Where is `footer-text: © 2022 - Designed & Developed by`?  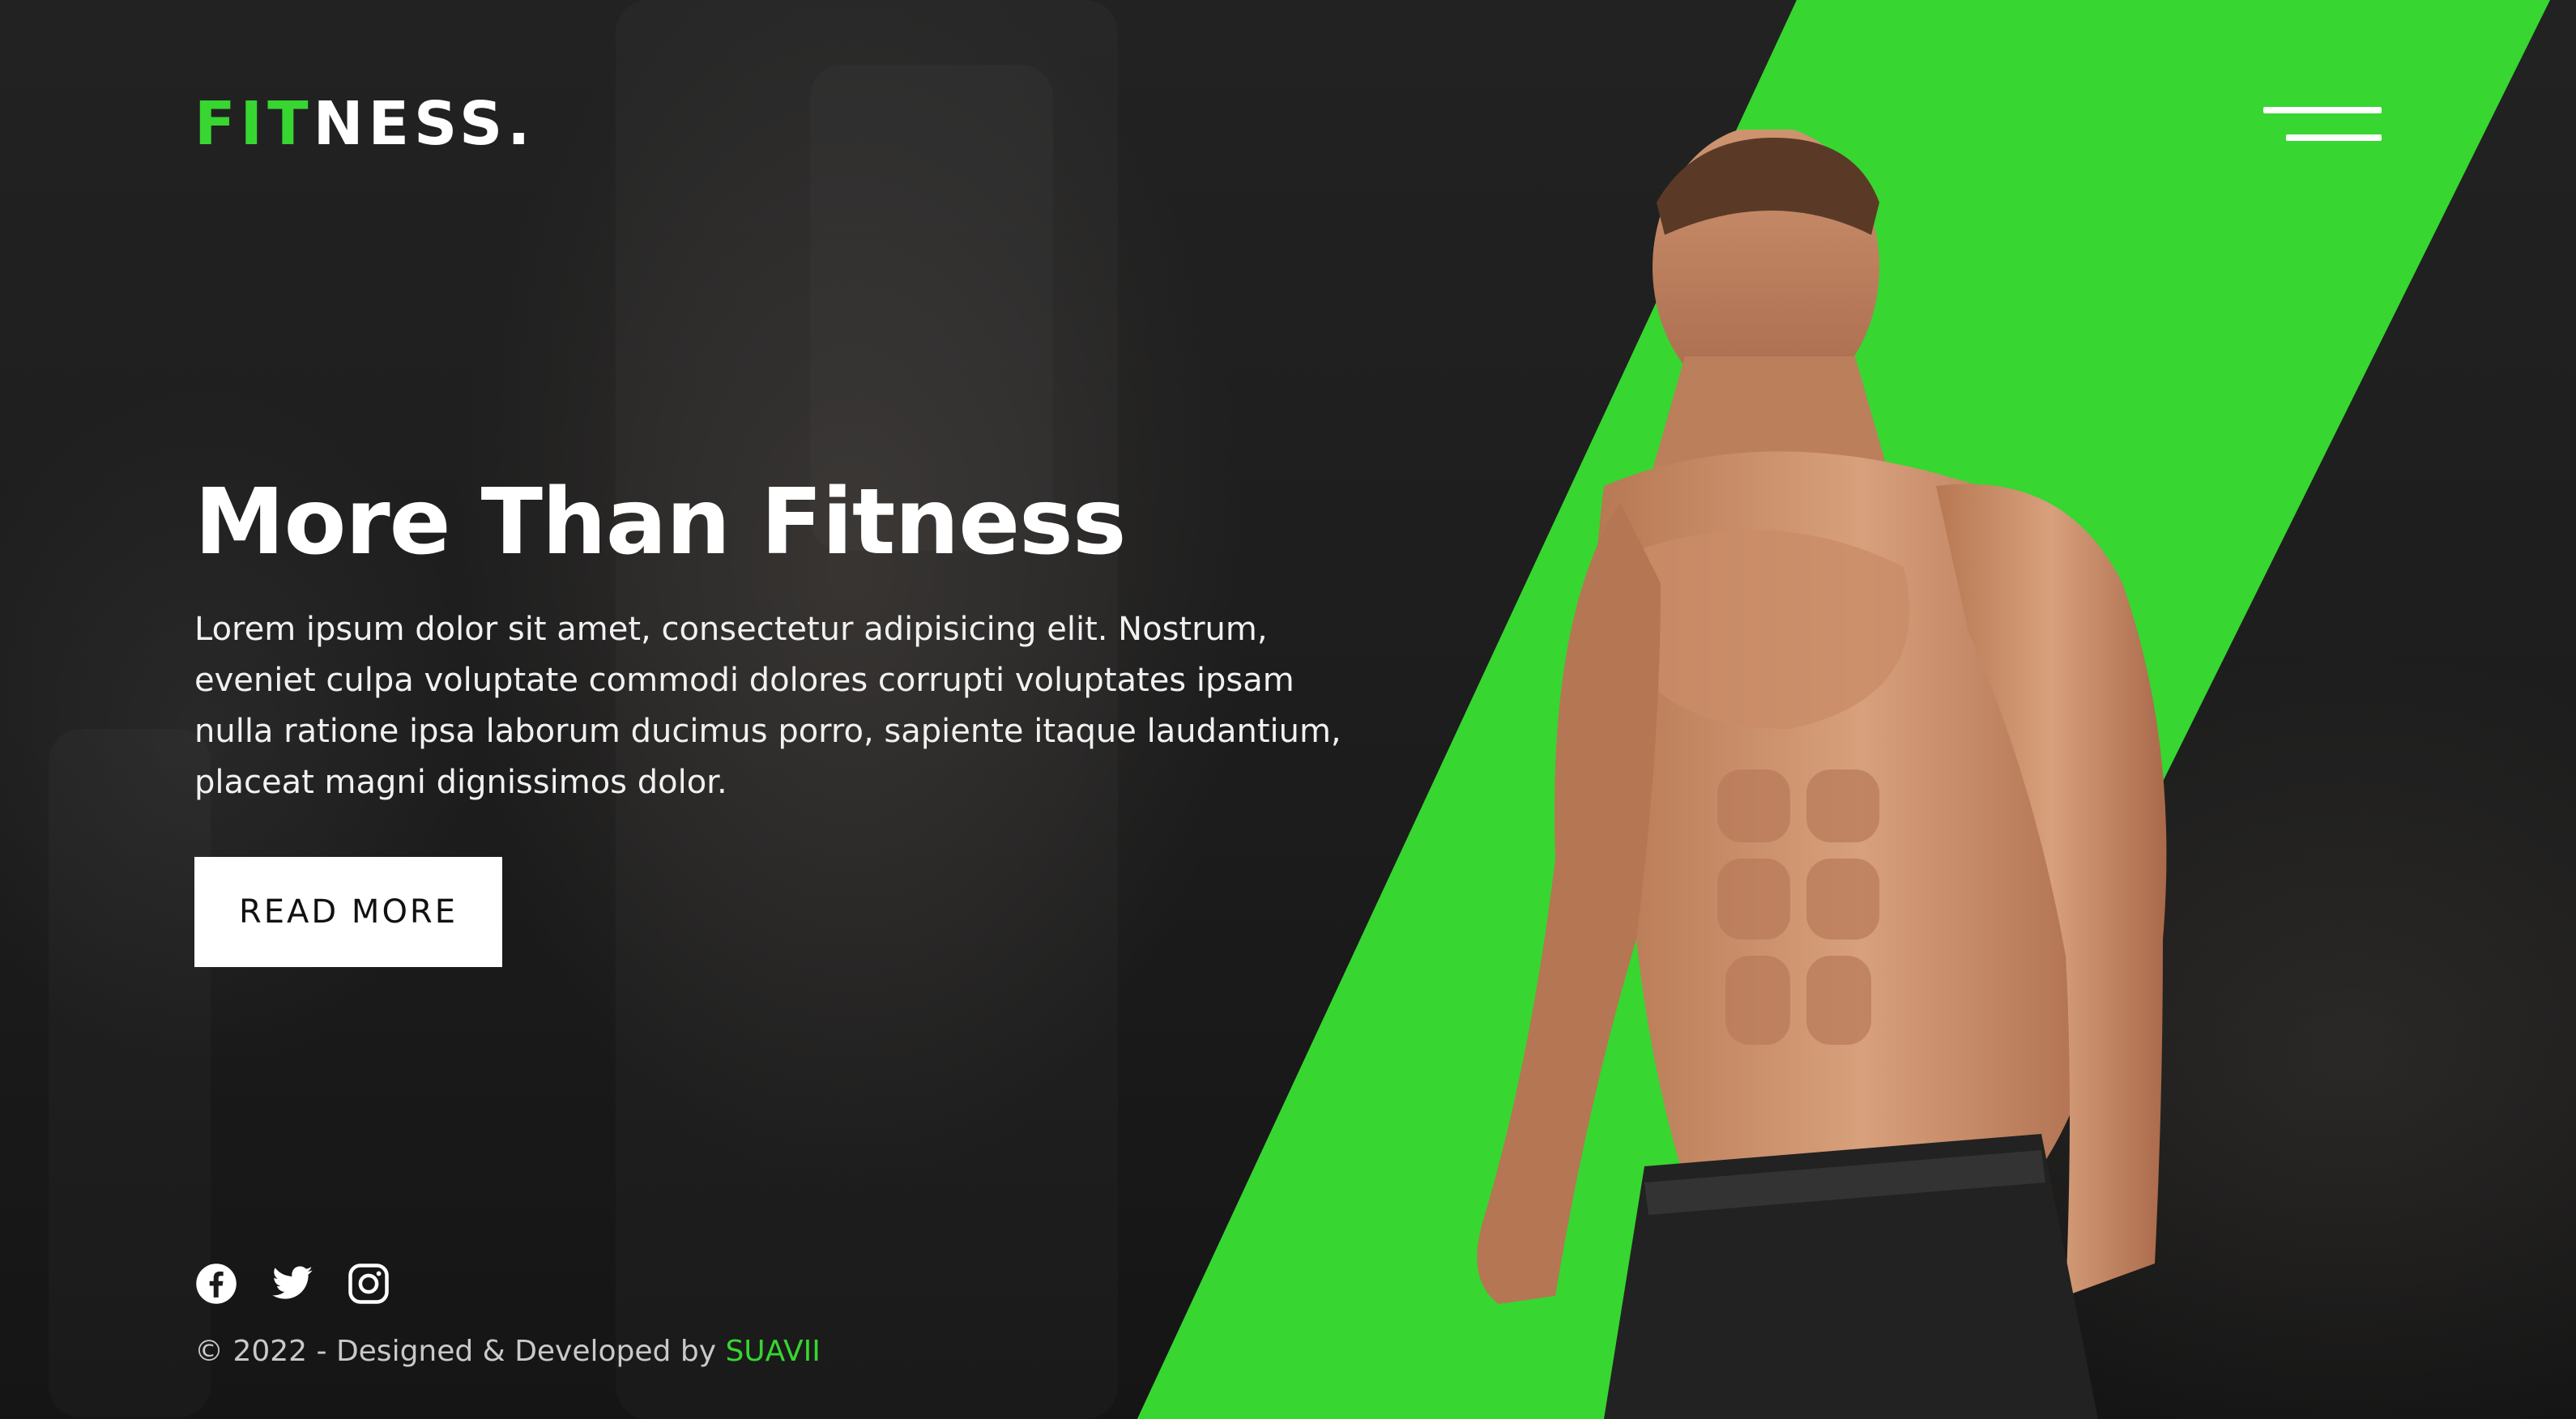
footer-text: © 2022 - Designed & Developed by is located at coordinates (460, 1351).